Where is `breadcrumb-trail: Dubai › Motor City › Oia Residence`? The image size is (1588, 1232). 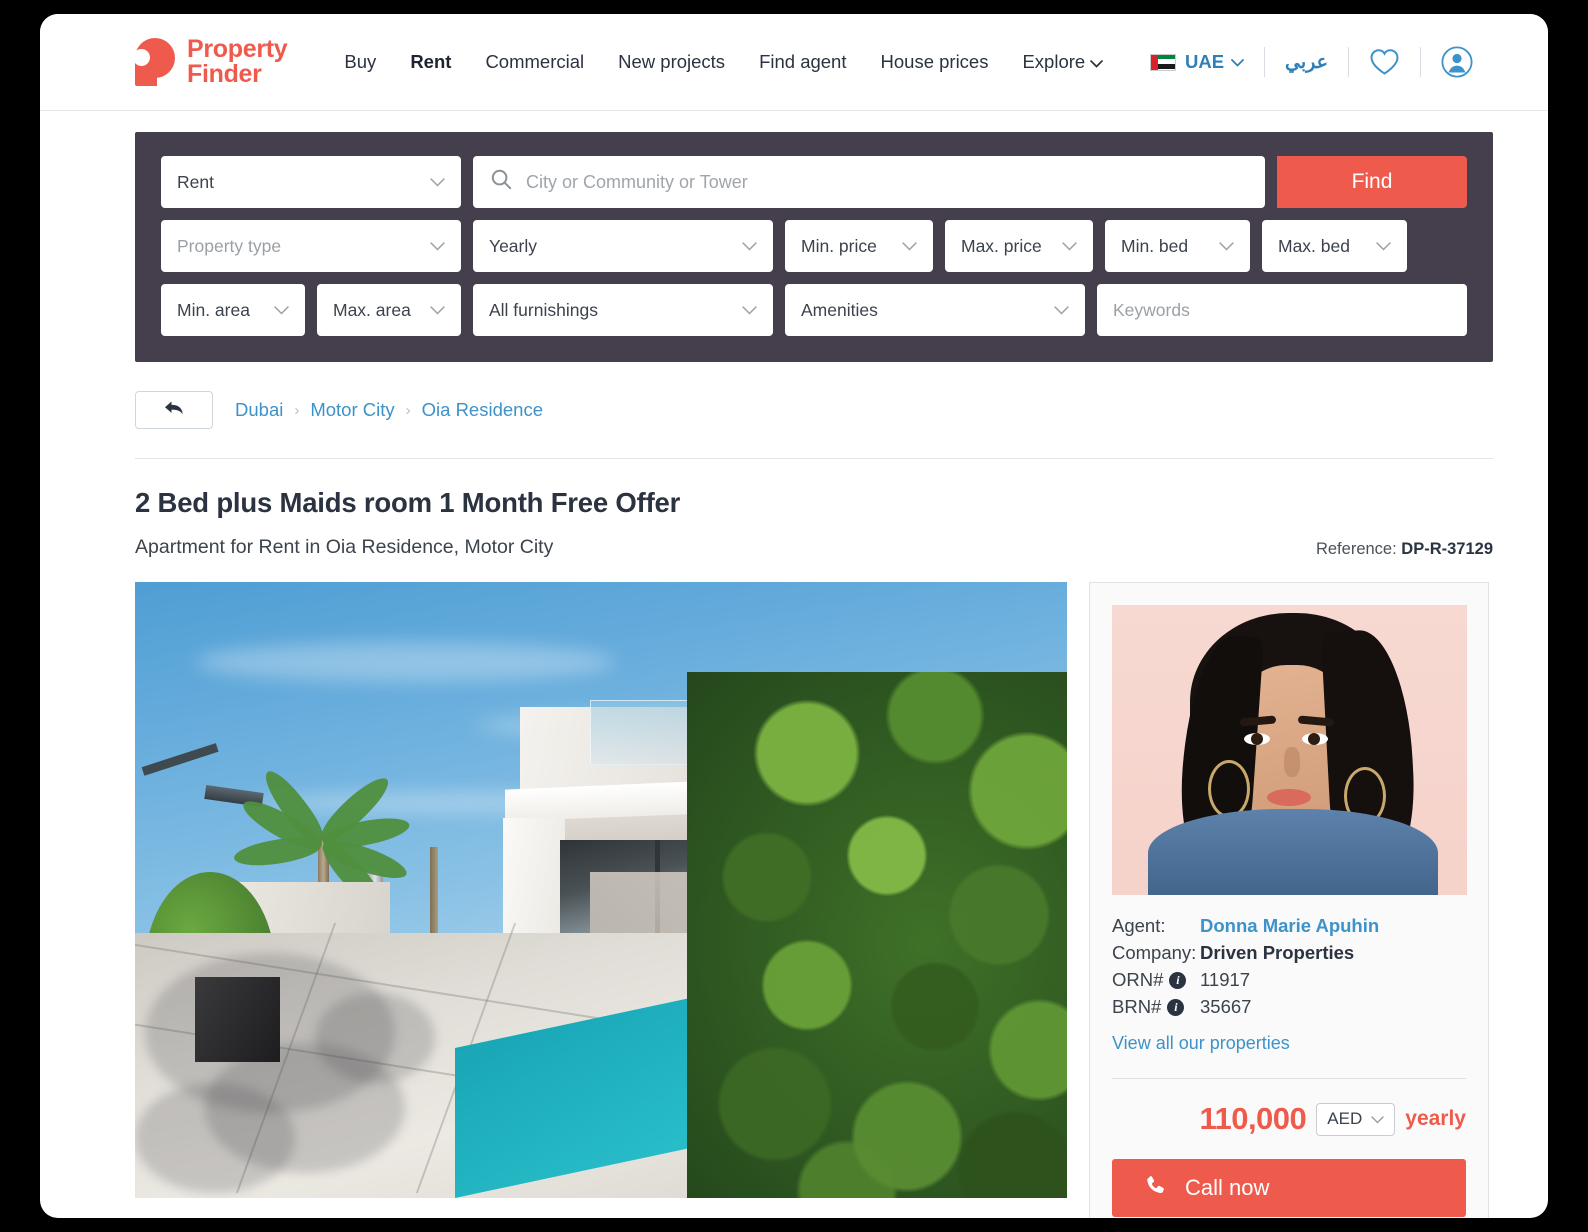 breadcrumb-trail: Dubai › Motor City › Oia Residence is located at coordinates (389, 410).